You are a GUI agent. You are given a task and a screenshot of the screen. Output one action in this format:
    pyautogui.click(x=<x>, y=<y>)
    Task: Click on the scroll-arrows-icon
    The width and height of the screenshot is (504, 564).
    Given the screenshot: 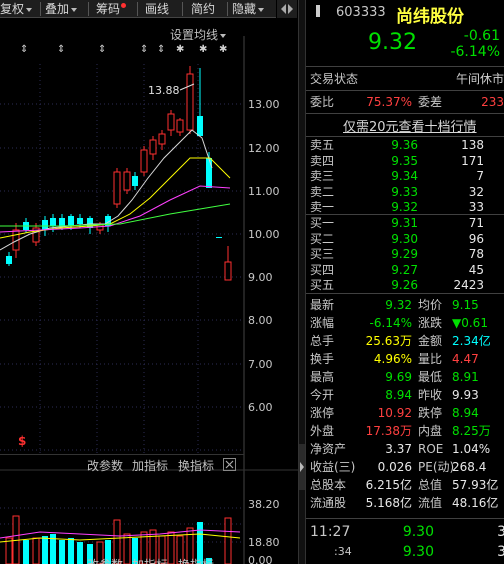 What is the action you would take?
    pyautogui.click(x=287, y=9)
    